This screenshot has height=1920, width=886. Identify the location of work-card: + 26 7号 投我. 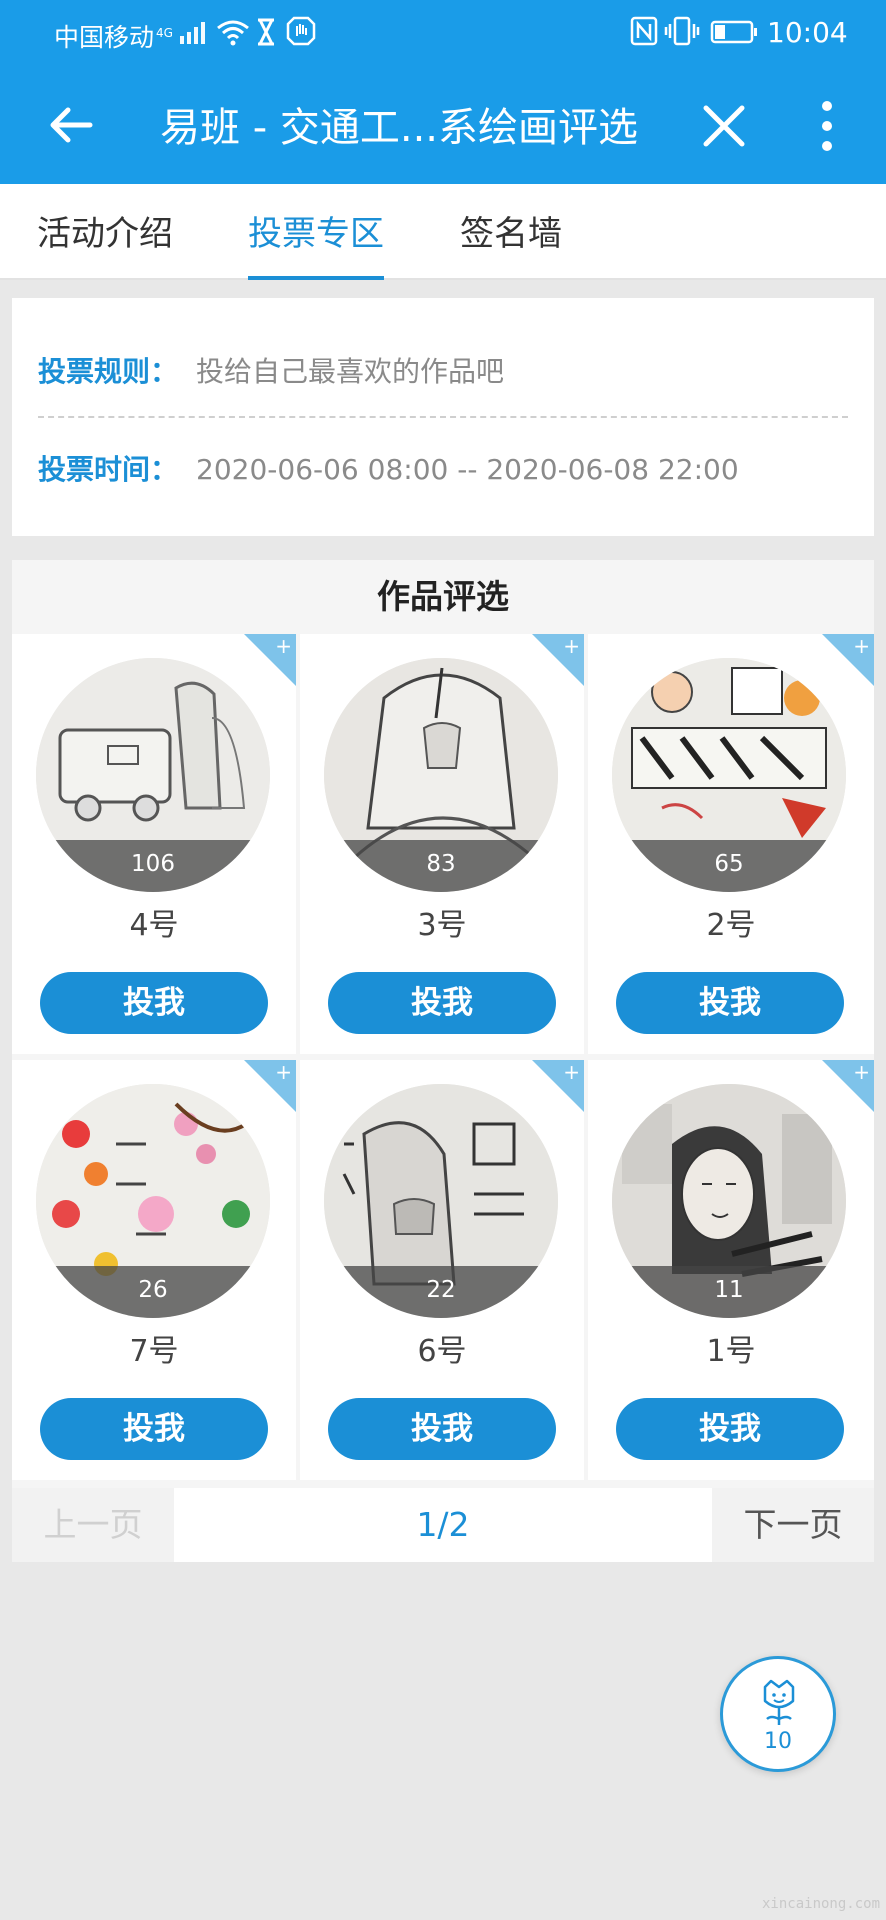
(154, 1270).